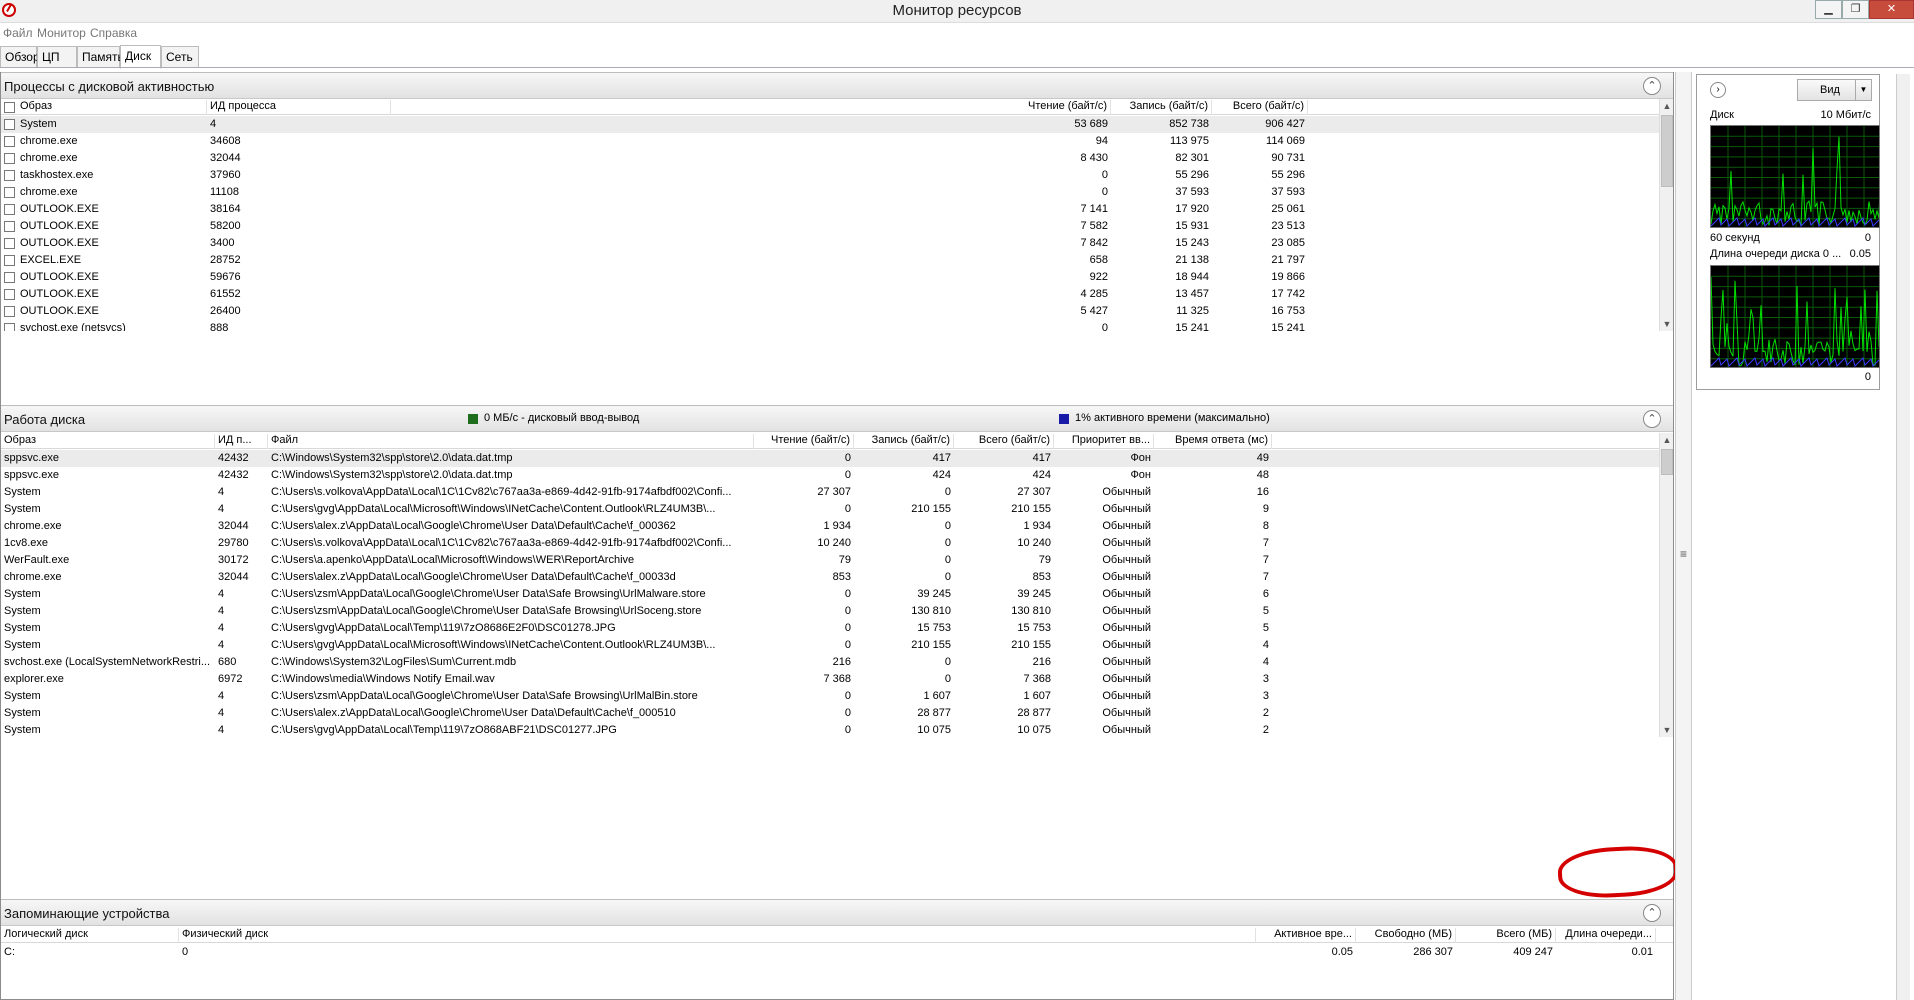  I want to click on table-row: OUTLOOK.EXE 58200 7 582 15 931 23 513, so click(831, 226).